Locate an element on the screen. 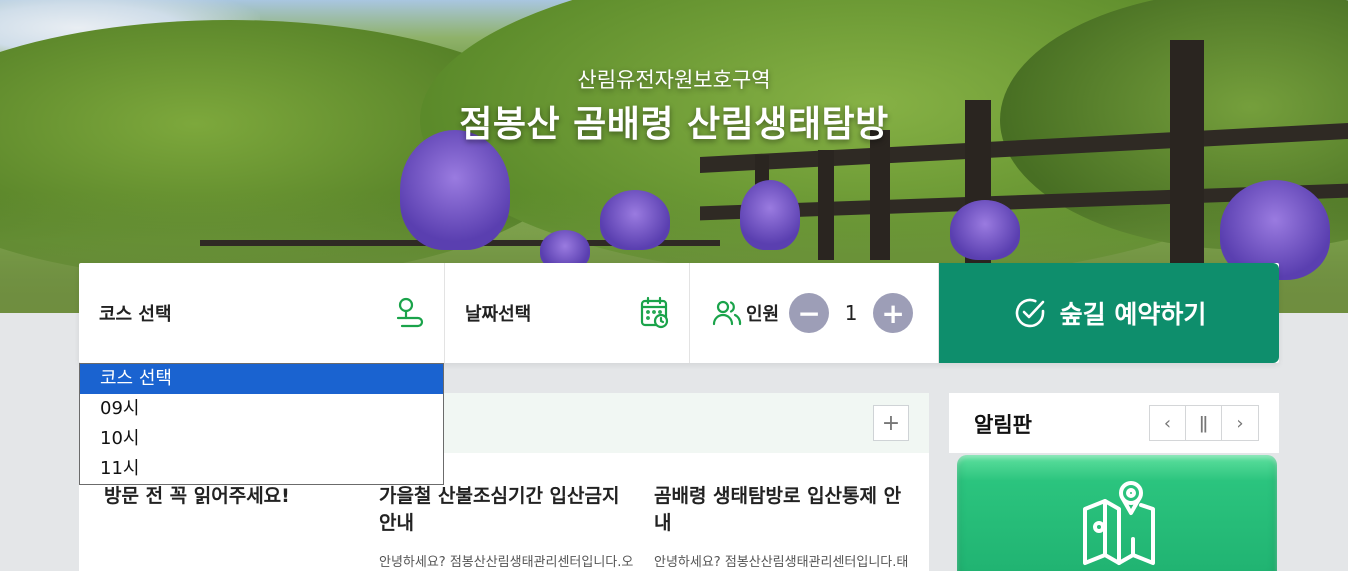 The height and width of the screenshot is (571, 1348). check-circle-icon is located at coordinates (1029, 313).